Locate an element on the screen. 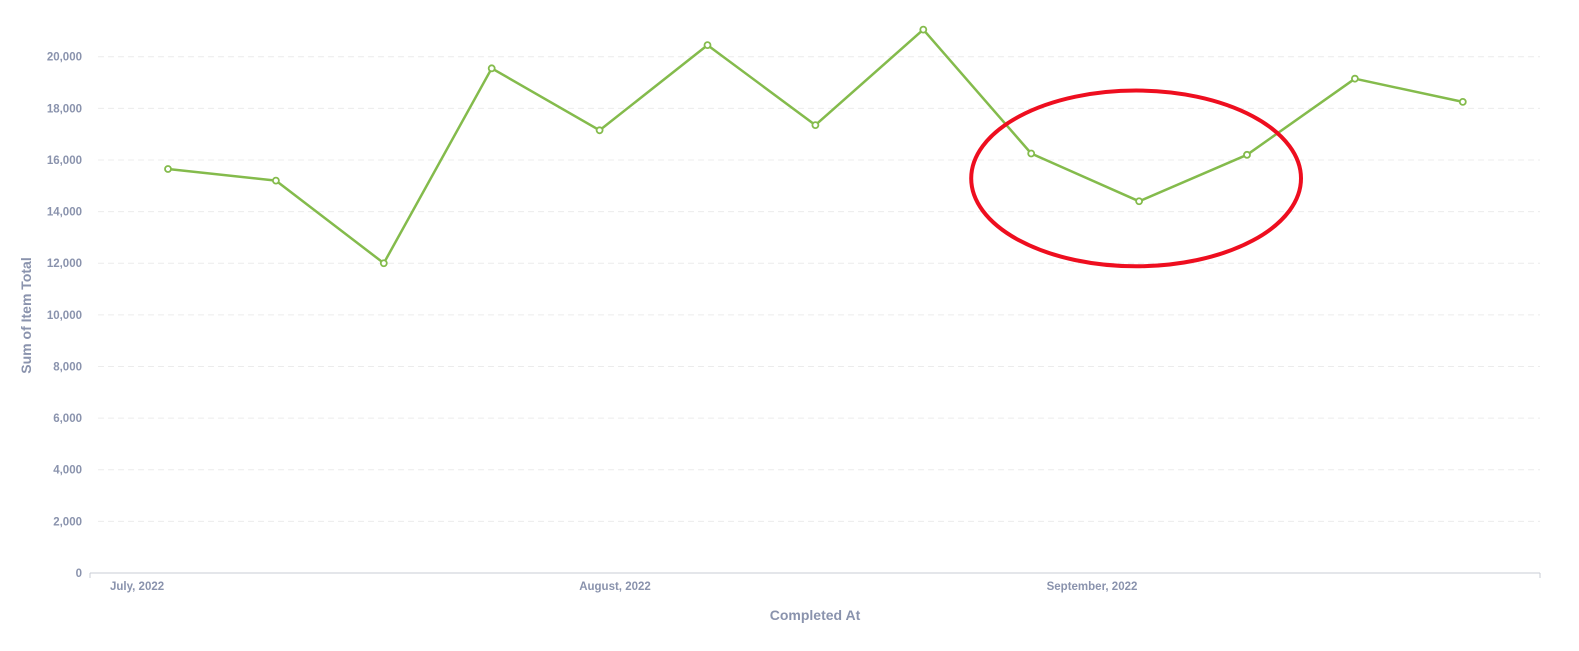  x-tick-label: August, 2022 is located at coordinates (615, 587).